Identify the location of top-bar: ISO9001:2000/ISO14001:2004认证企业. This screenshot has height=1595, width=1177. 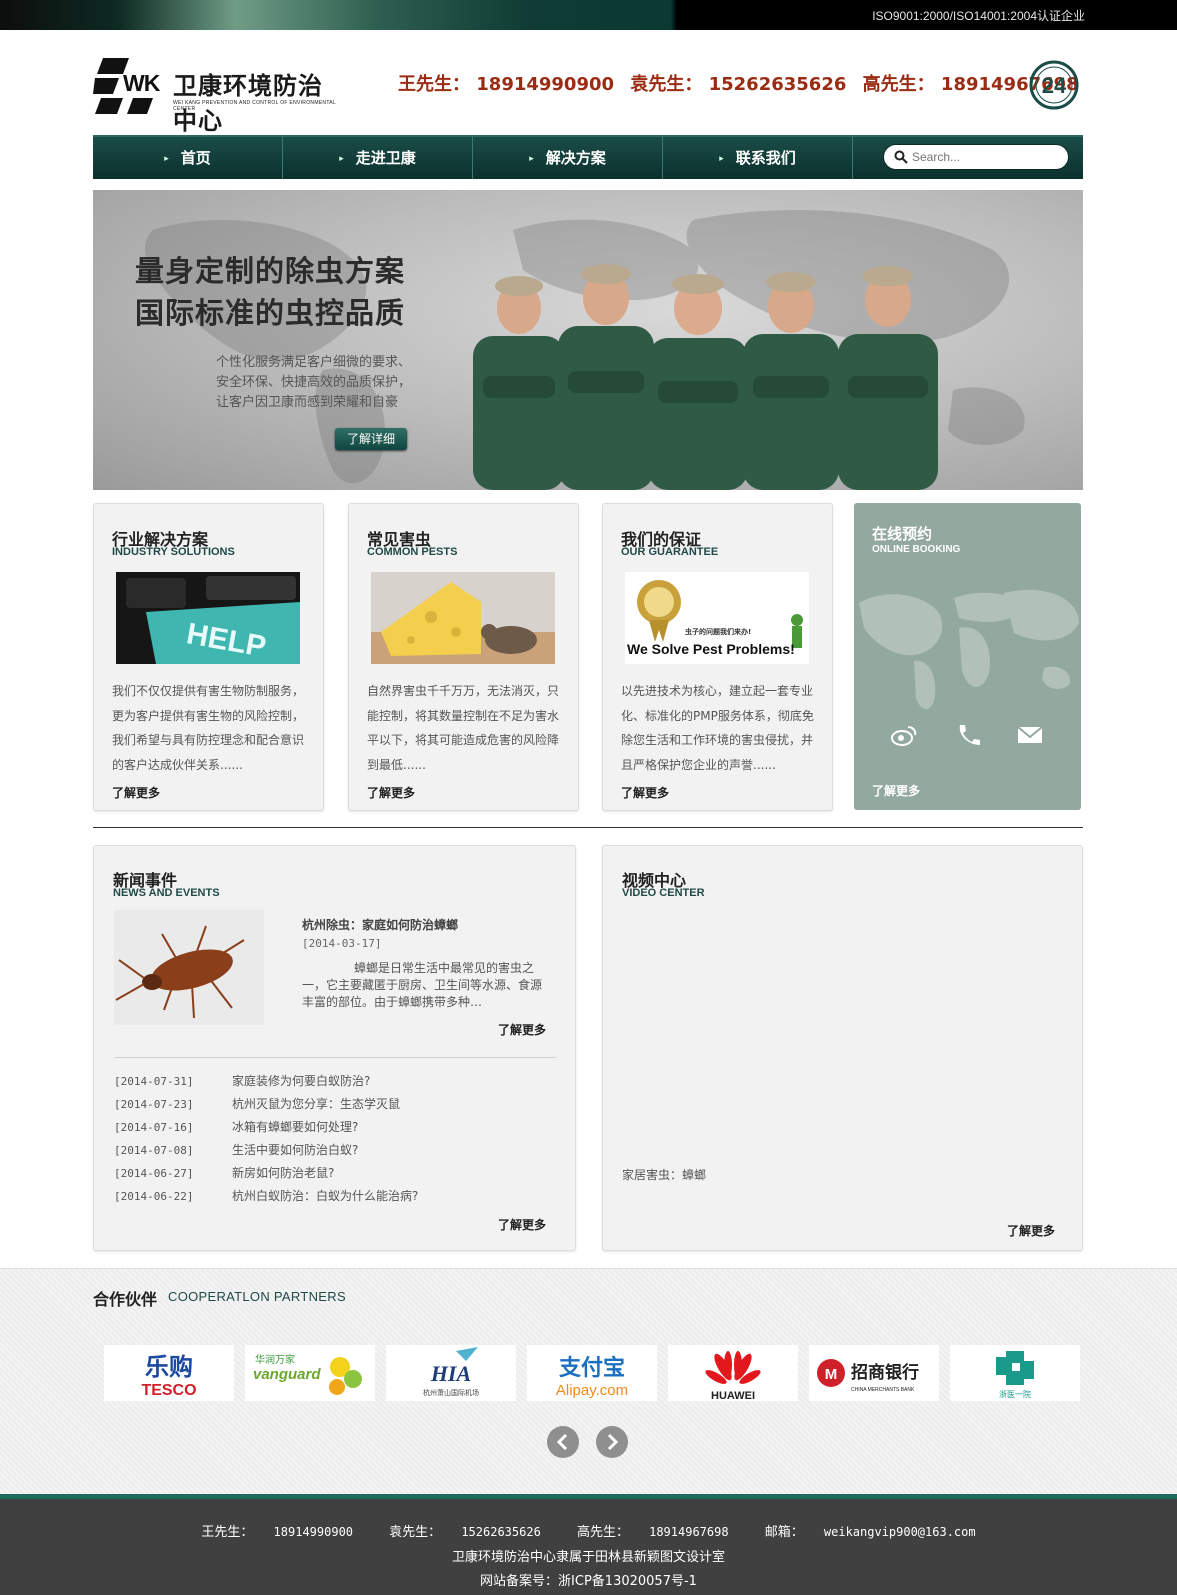
(588, 15).